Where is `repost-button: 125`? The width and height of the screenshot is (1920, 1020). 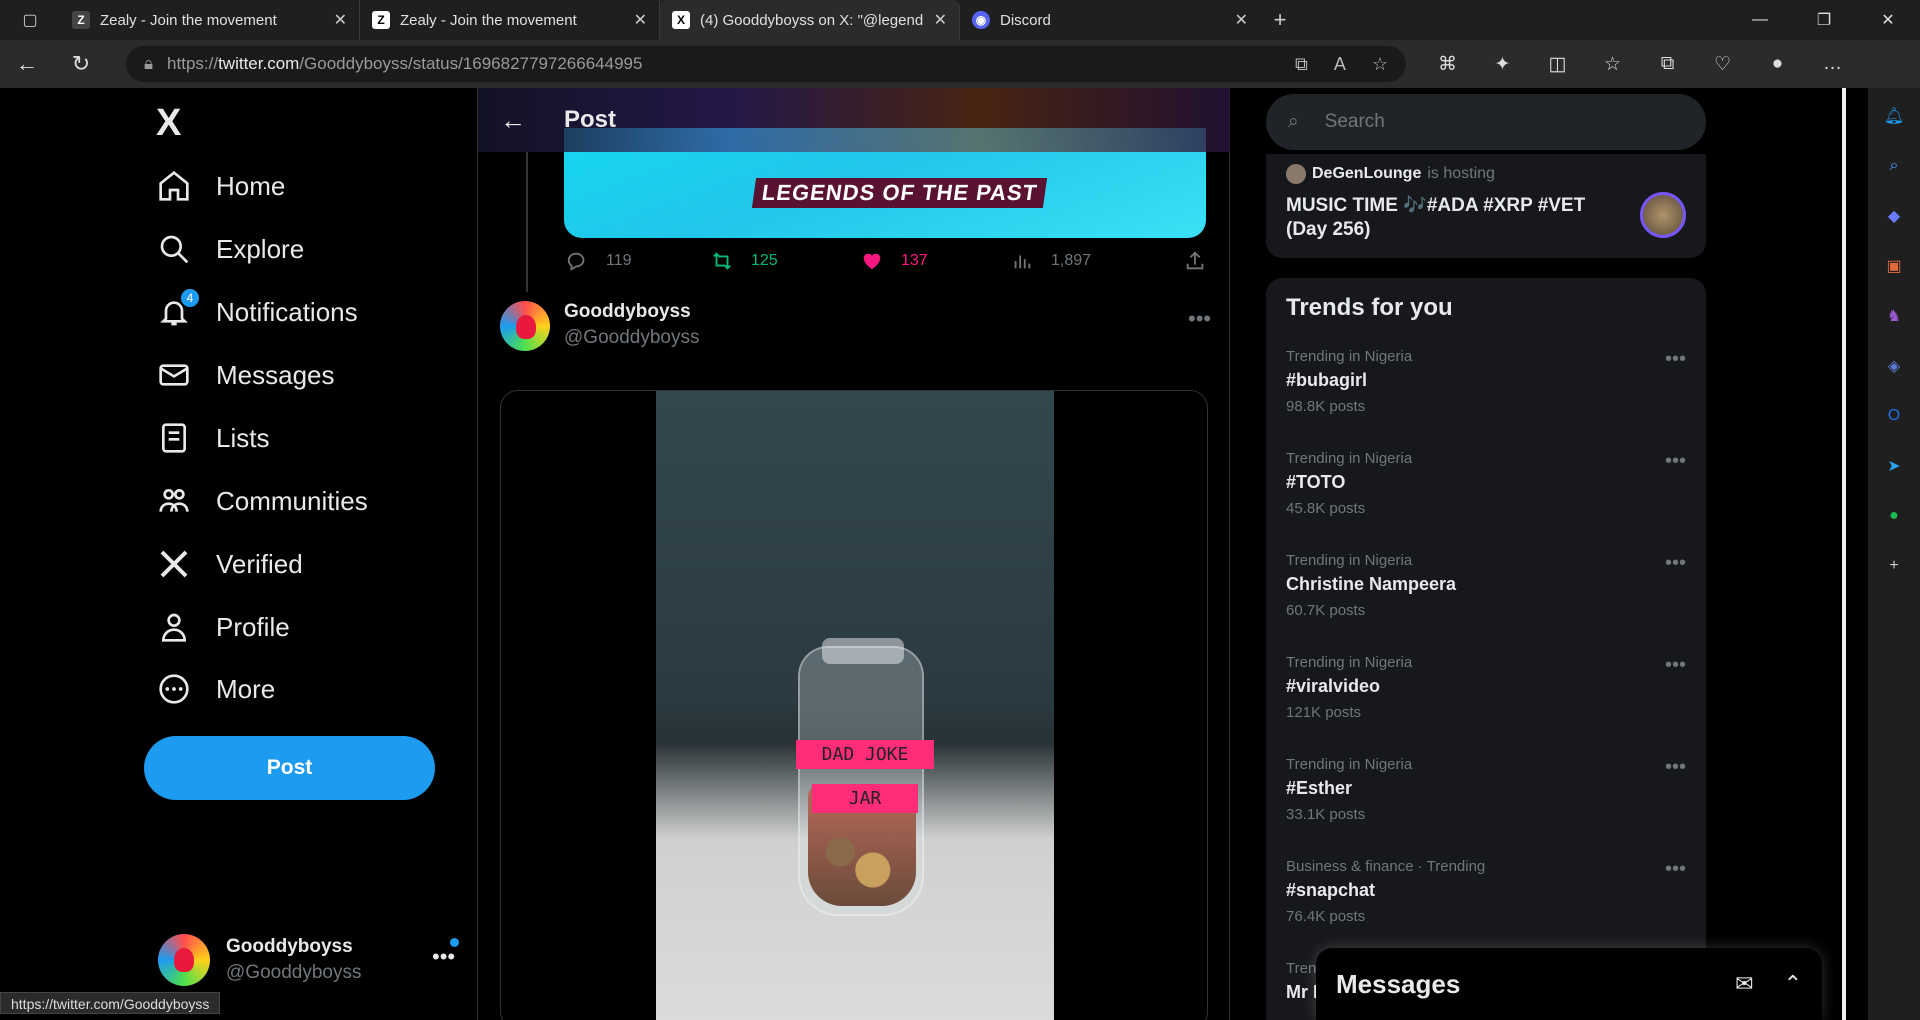 repost-button: 125 is located at coordinates (786, 261).